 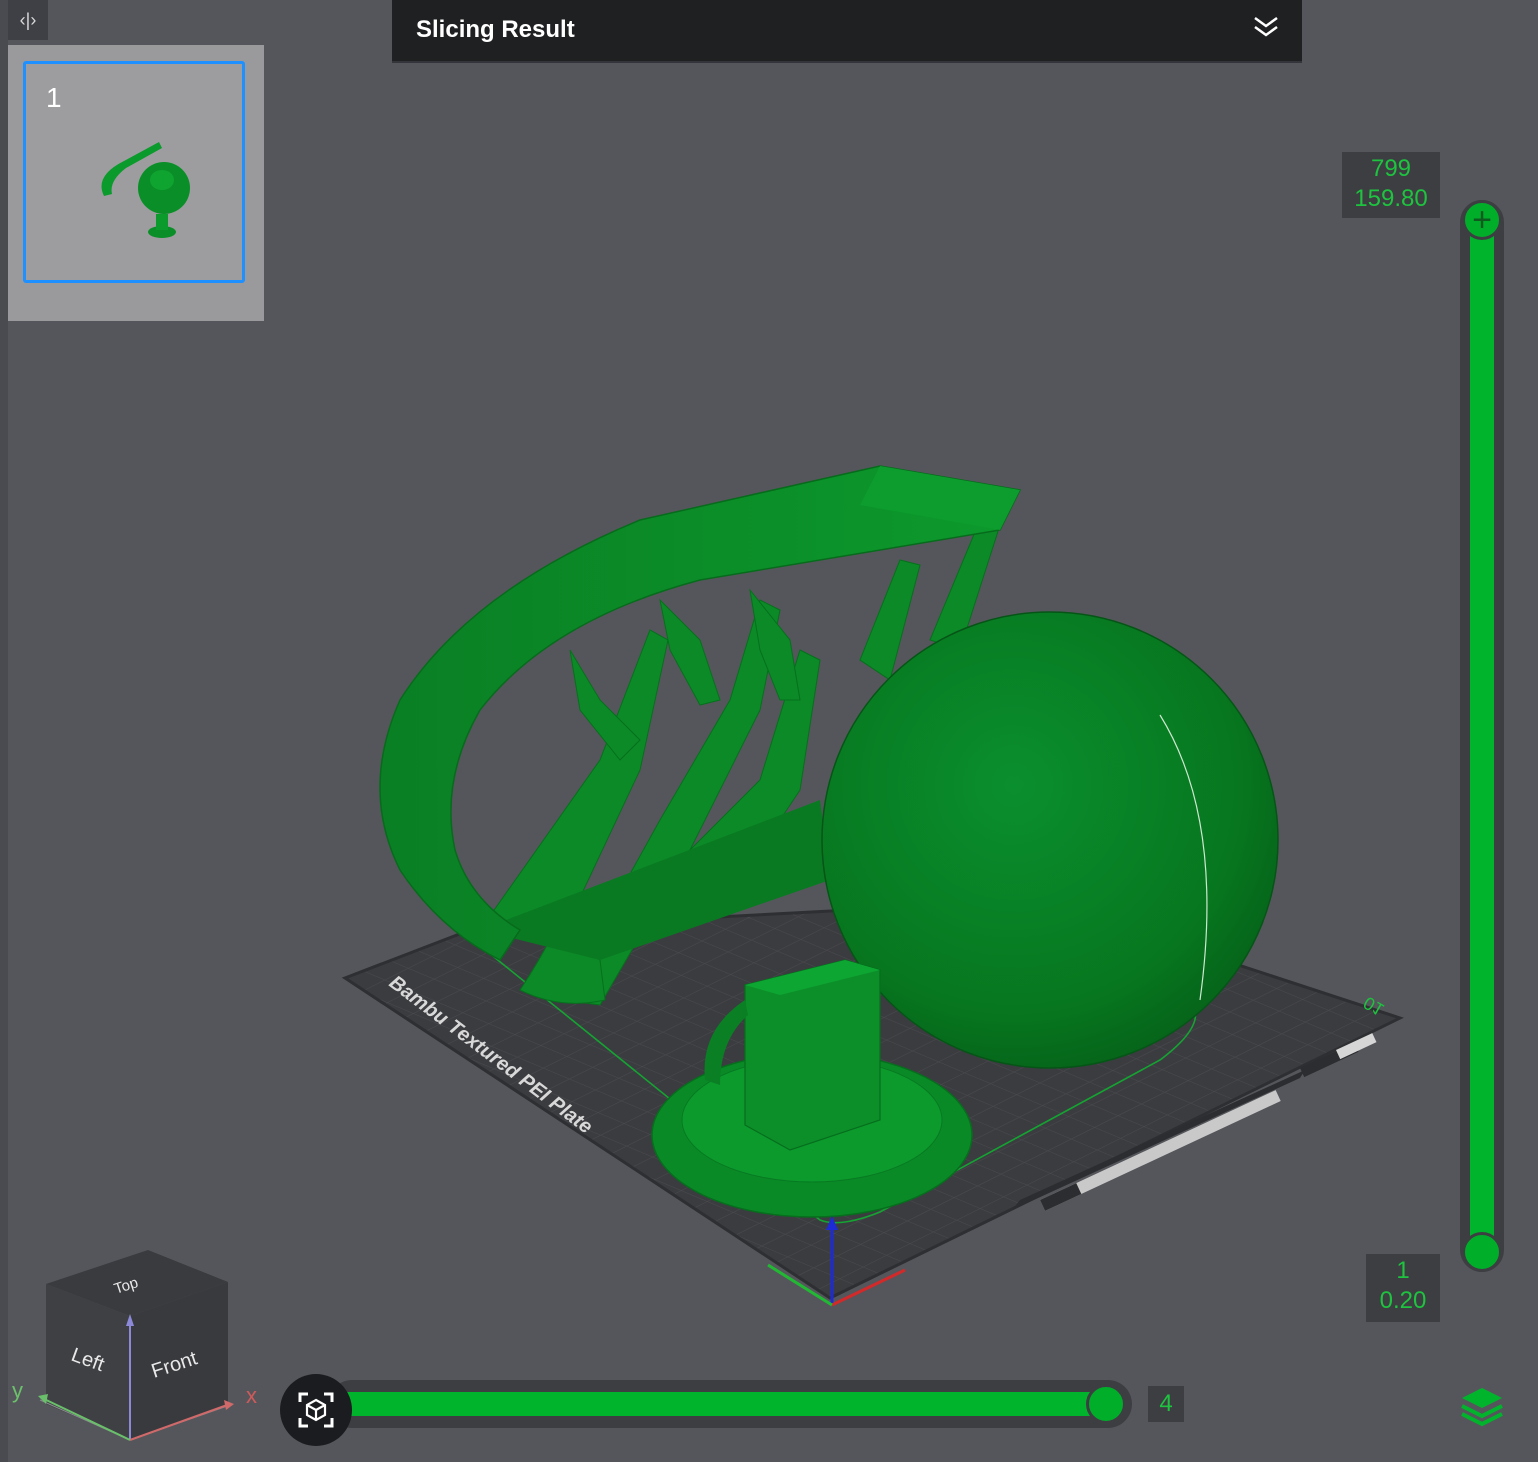 I want to click on layers-icon, so click(x=1482, y=1406).